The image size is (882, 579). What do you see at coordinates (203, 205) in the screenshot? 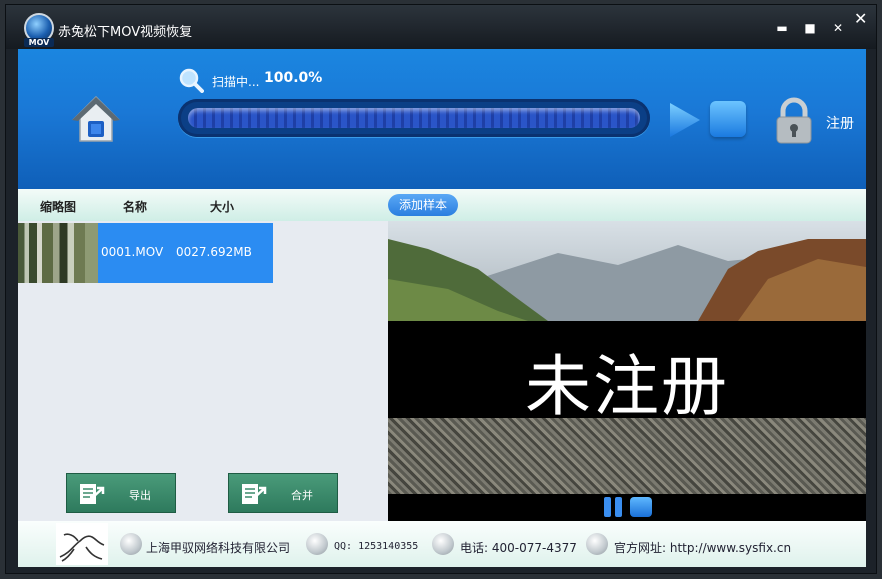
I see `file-list-header: 缩略图 名称 大小` at bounding box center [203, 205].